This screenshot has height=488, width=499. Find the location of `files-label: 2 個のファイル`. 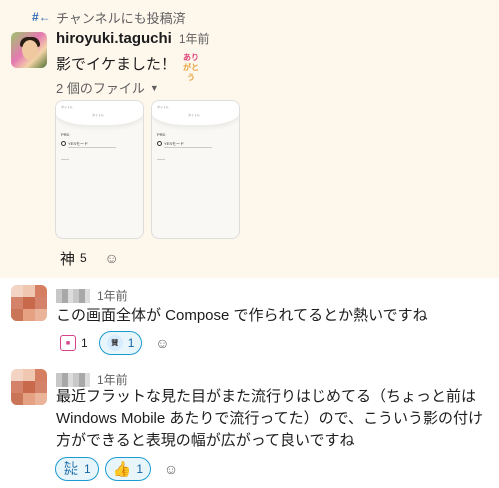

files-label: 2 個のファイル is located at coordinates (100, 88).